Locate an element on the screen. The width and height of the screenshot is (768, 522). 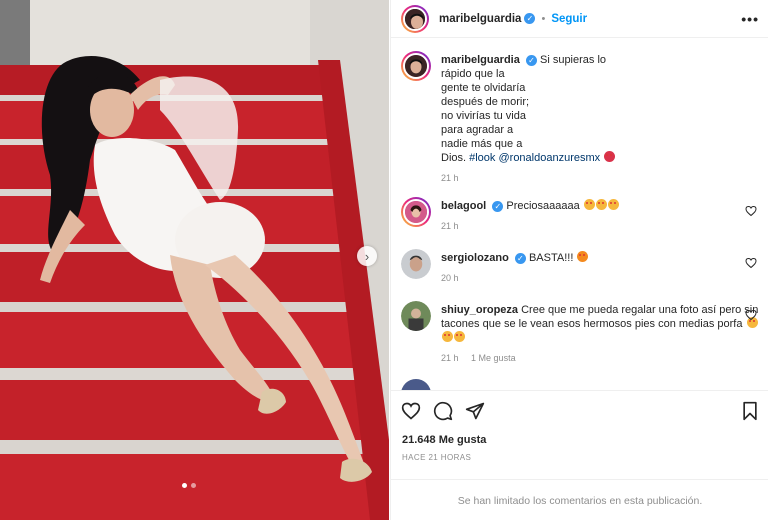
comment-item: sergiolozano ✓ BASTA!!! 20 h is located at coordinates (581, 269).